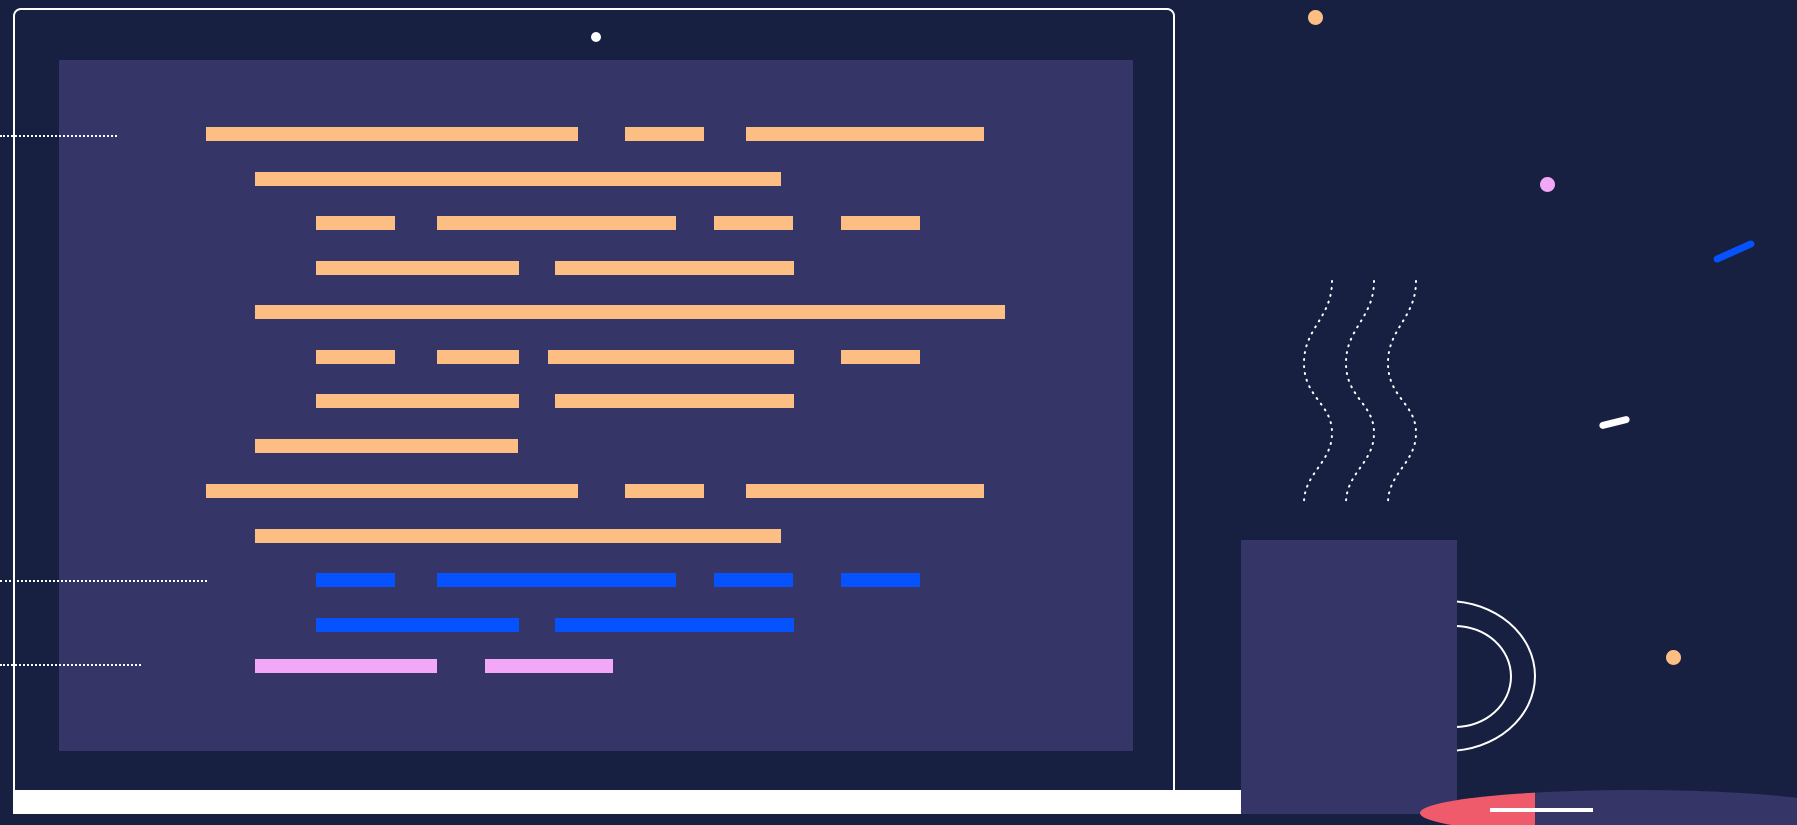  Describe the element at coordinates (1349, 677) in the screenshot. I see `coffee-mug-icon` at that location.